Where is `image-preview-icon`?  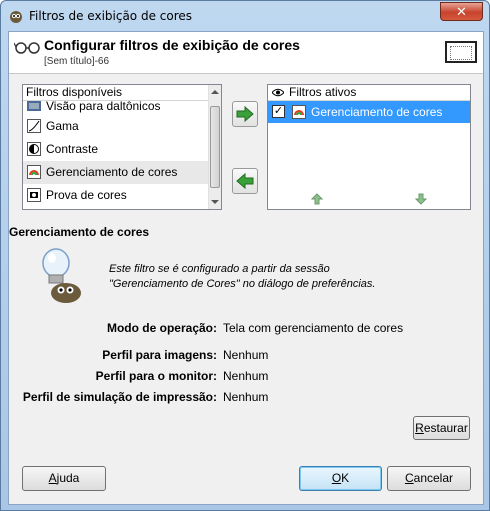
image-preview-icon is located at coordinates (461, 52).